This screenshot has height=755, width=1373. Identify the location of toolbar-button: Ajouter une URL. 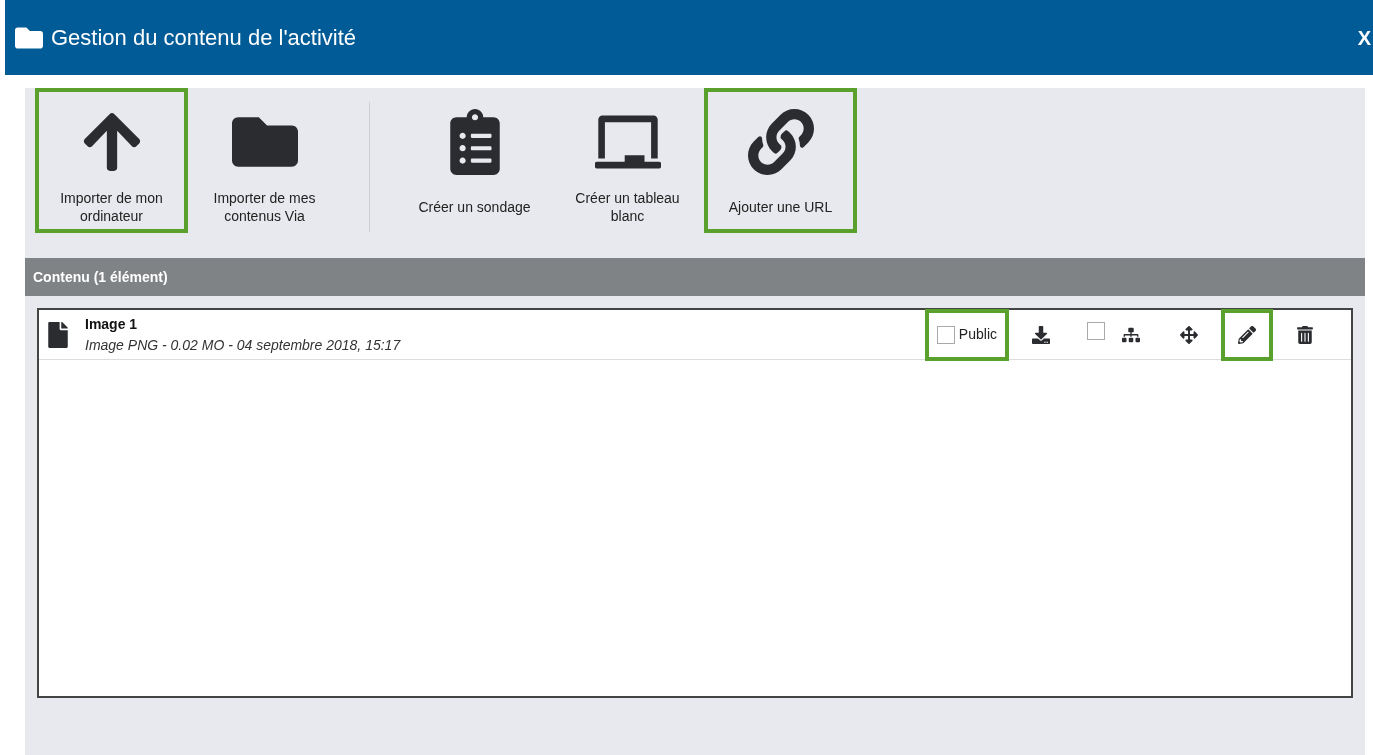
(780, 160).